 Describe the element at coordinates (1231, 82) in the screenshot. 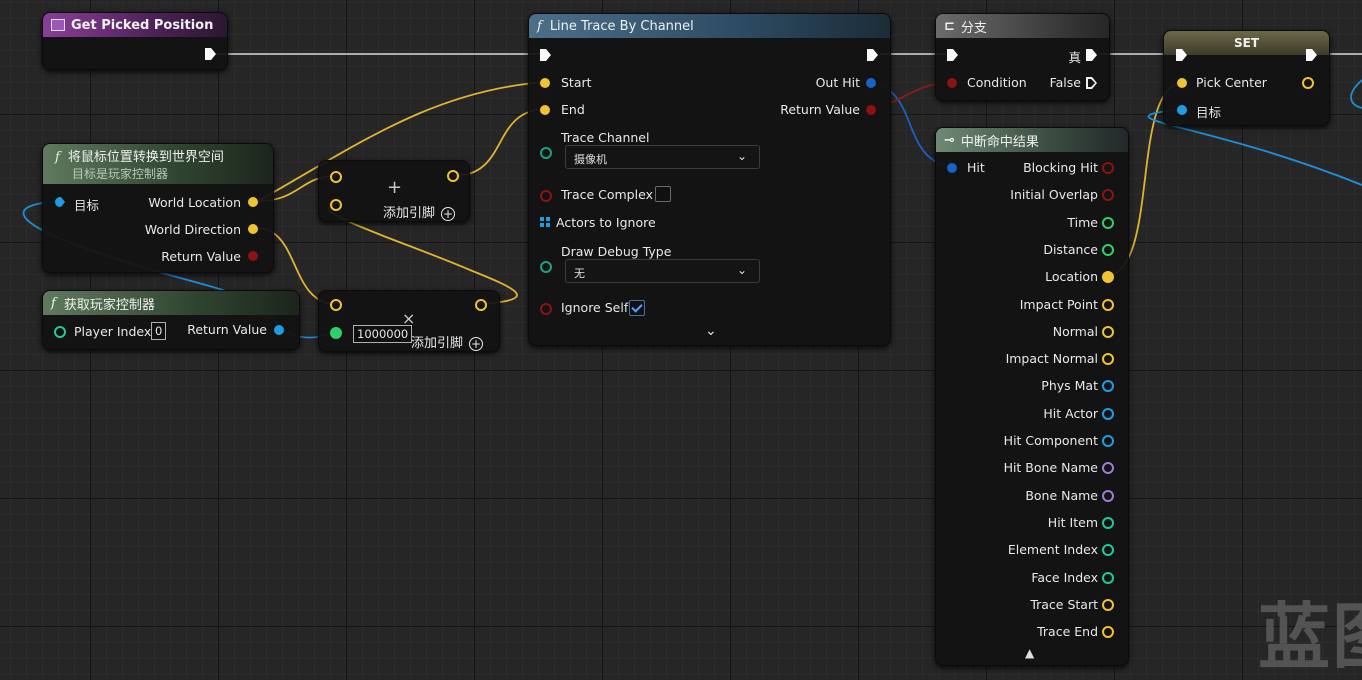

I see `pick-center-label: Pick Center` at that location.